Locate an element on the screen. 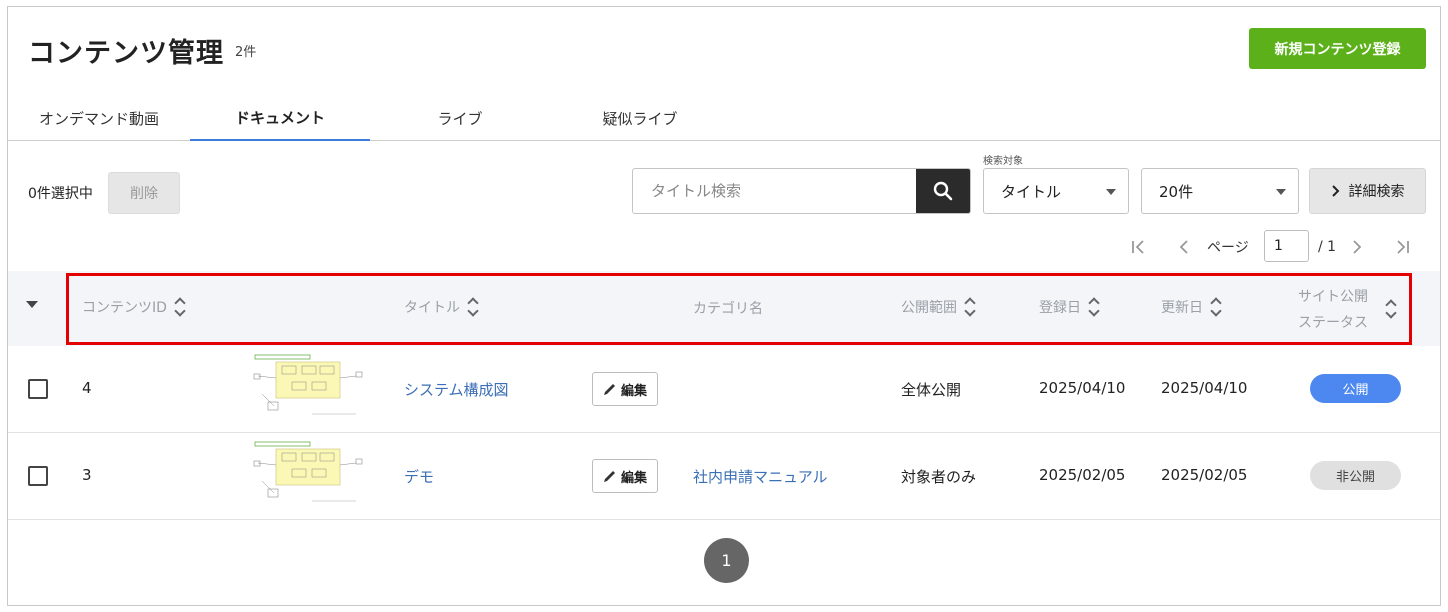 The height and width of the screenshot is (612, 1448). page-title: コンテンツ管理 is located at coordinates (126, 53).